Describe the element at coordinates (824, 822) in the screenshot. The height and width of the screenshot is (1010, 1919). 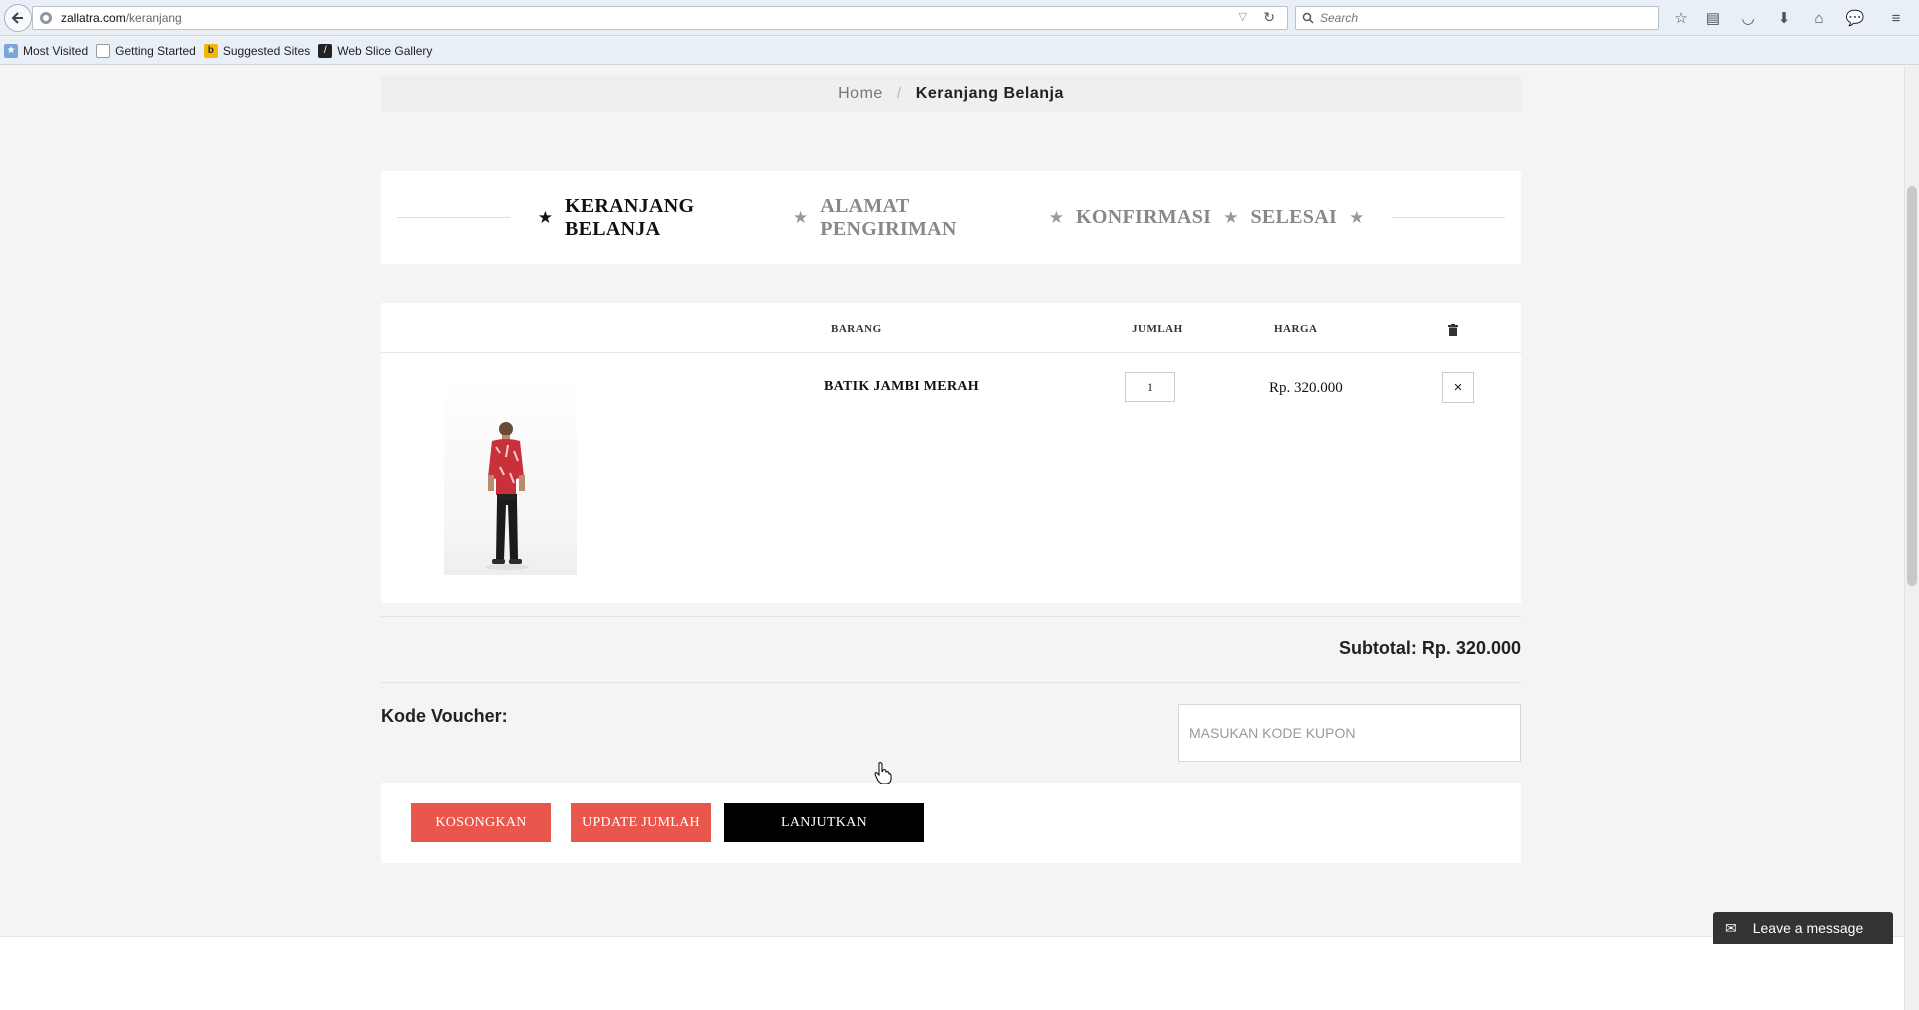
I see `continue-button: LANJUTKAN` at that location.